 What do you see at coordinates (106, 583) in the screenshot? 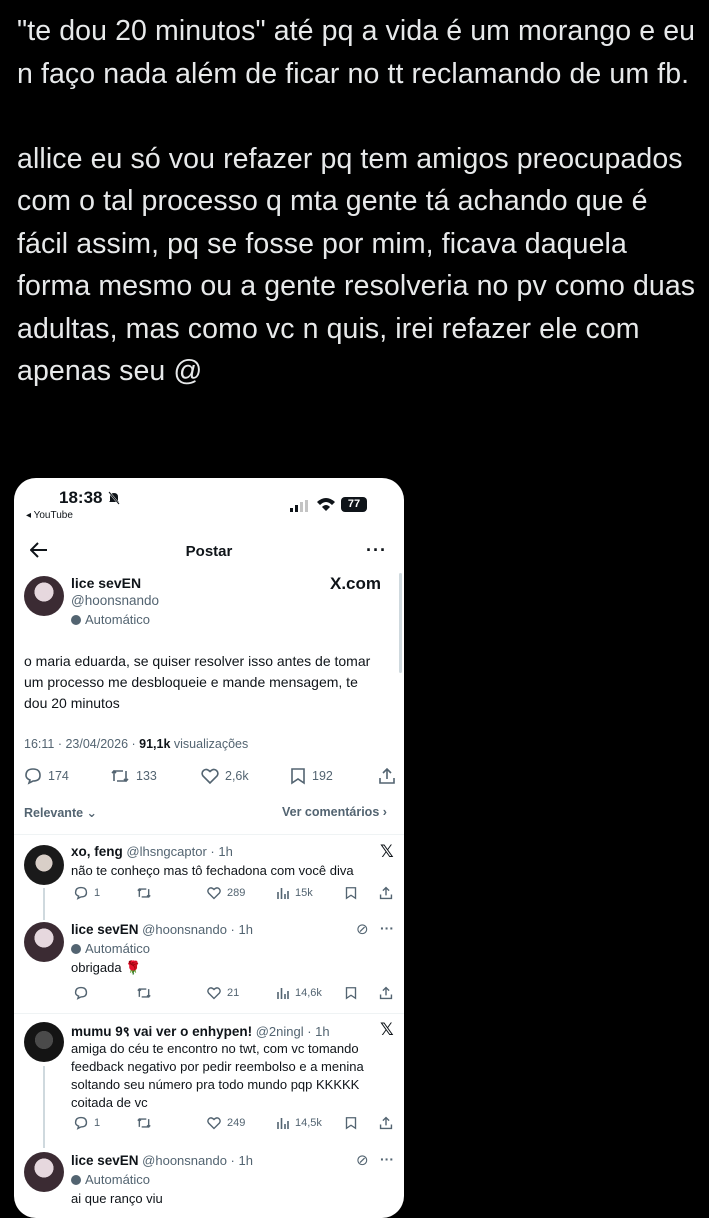
I see `author-name: lice sevEN` at bounding box center [106, 583].